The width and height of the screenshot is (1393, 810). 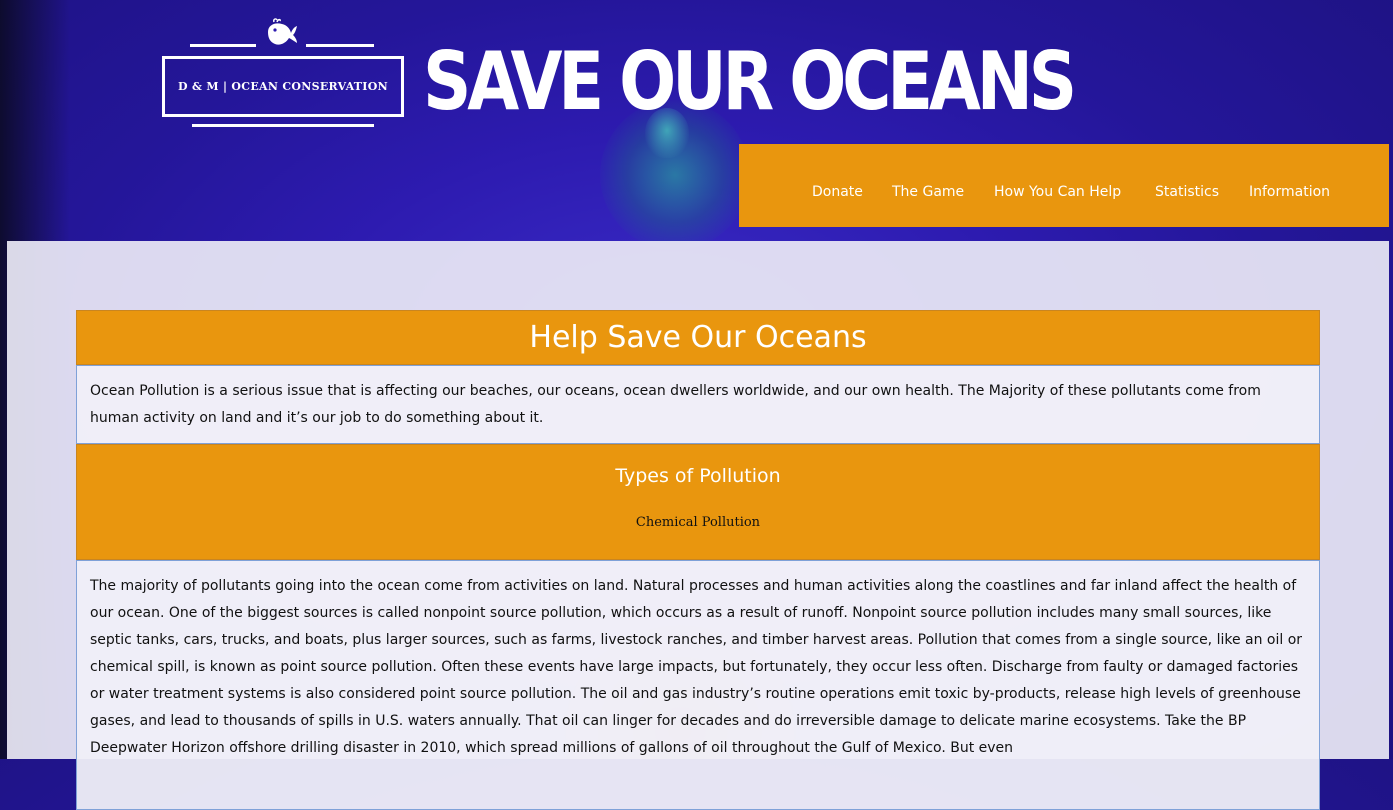 What do you see at coordinates (698, 476) in the screenshot?
I see `types-of-pollution-heading: Types of Pollution` at bounding box center [698, 476].